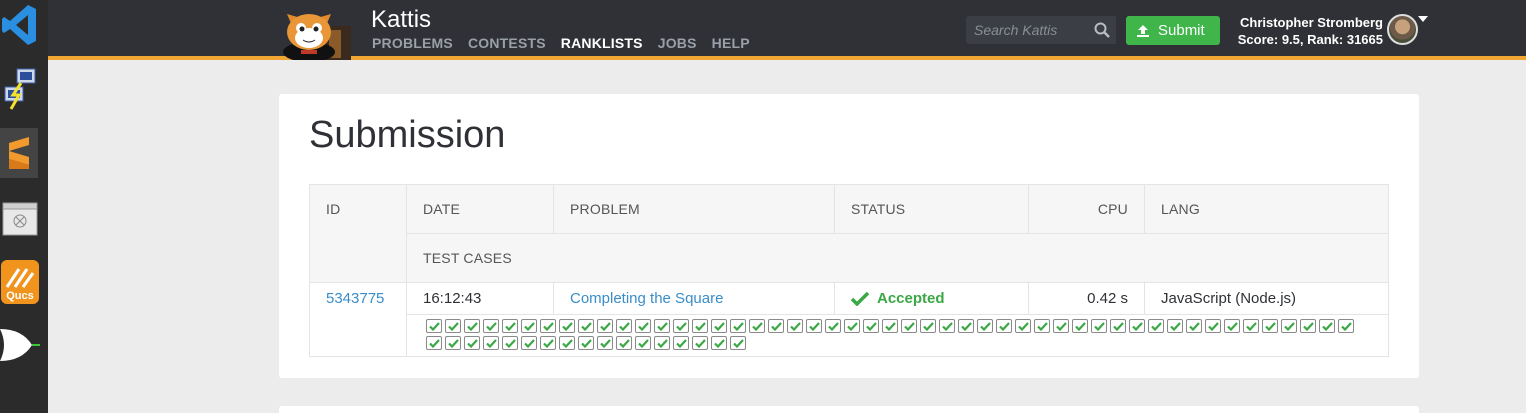 This screenshot has height=413, width=1526. Describe the element at coordinates (1180, 209) in the screenshot. I see `col-header-lang: LANG` at that location.